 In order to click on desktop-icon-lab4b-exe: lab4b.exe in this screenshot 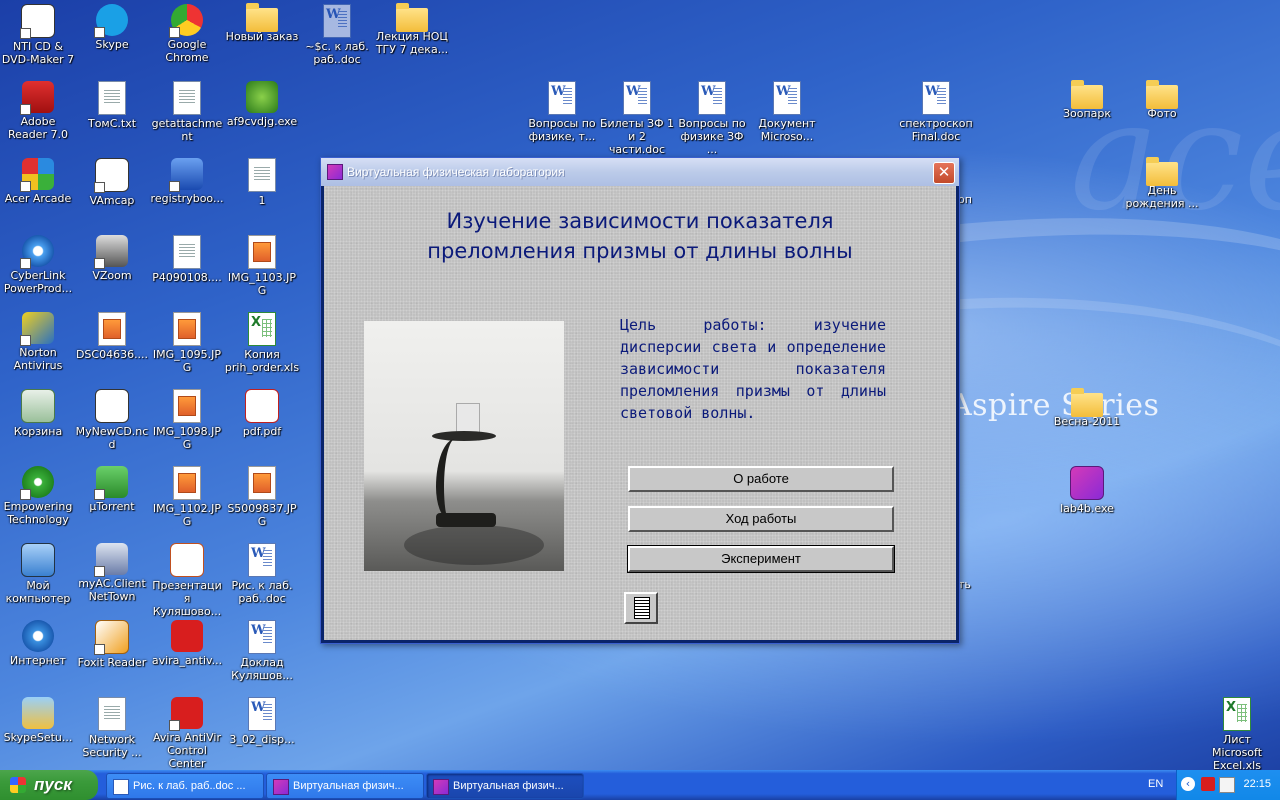, I will do `click(1087, 490)`.